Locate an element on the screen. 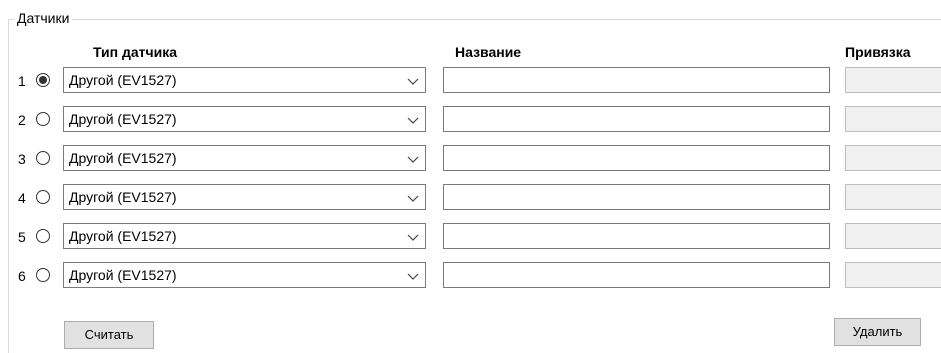 Image resolution: width=941 pixels, height=353 pixels. sensor-row: 2 Другой (EV1527) is located at coordinates (470, 119).